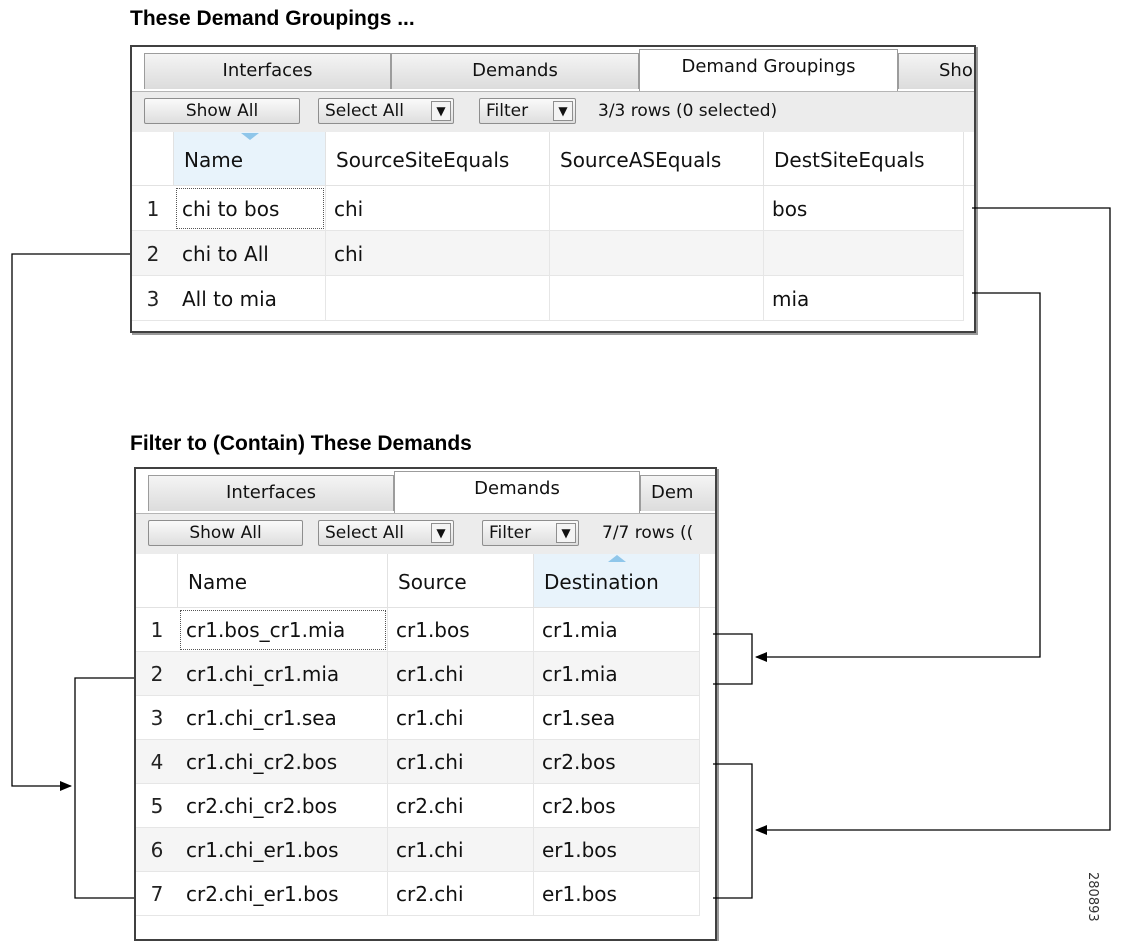 This screenshot has width=1121, height=941. I want to click on tab-show: Sho, so click(936, 71).